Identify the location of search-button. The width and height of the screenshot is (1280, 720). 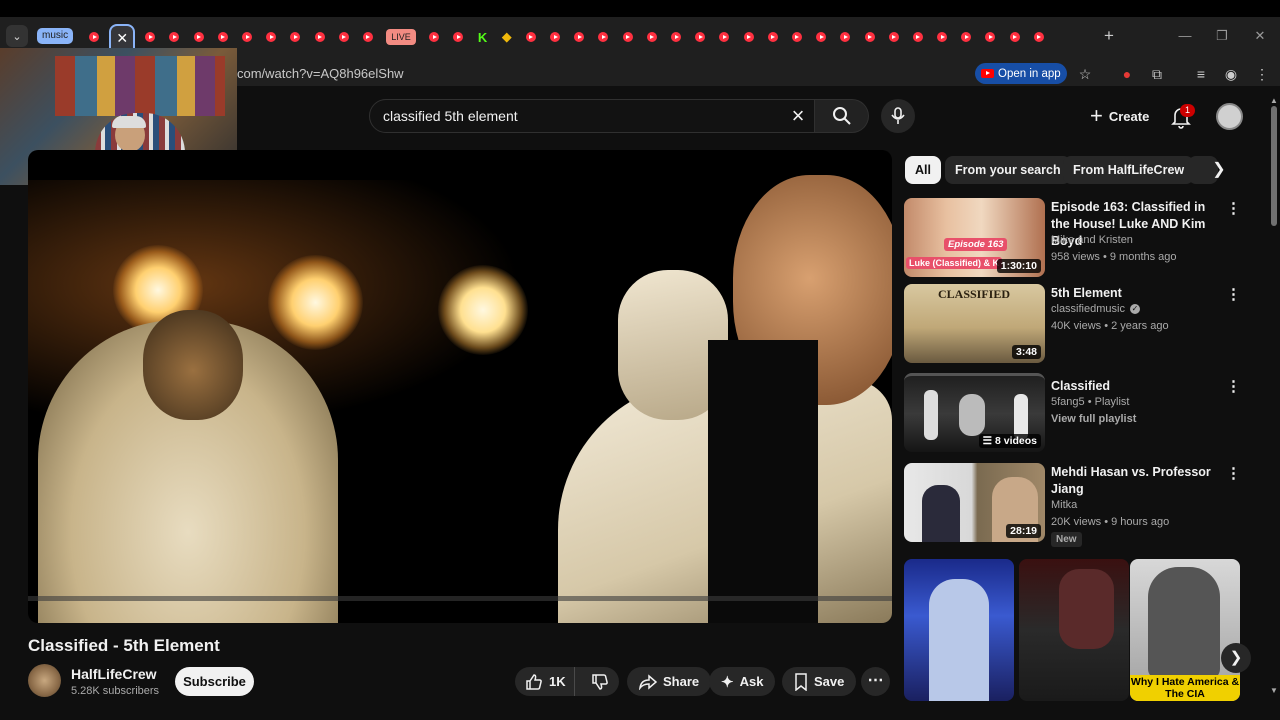
(842, 116).